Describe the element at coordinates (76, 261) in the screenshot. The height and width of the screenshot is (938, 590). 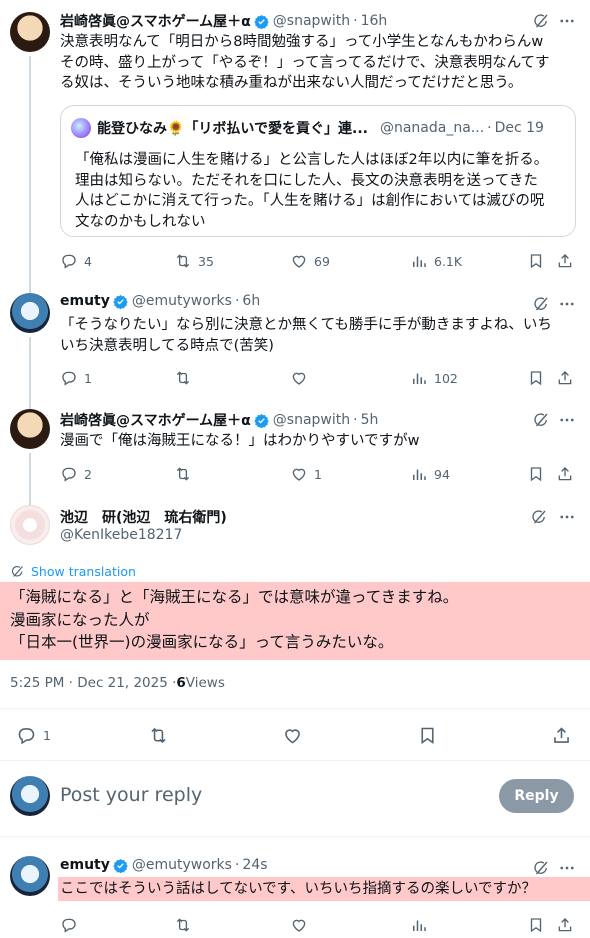
I see `reply-button: 4` at that location.